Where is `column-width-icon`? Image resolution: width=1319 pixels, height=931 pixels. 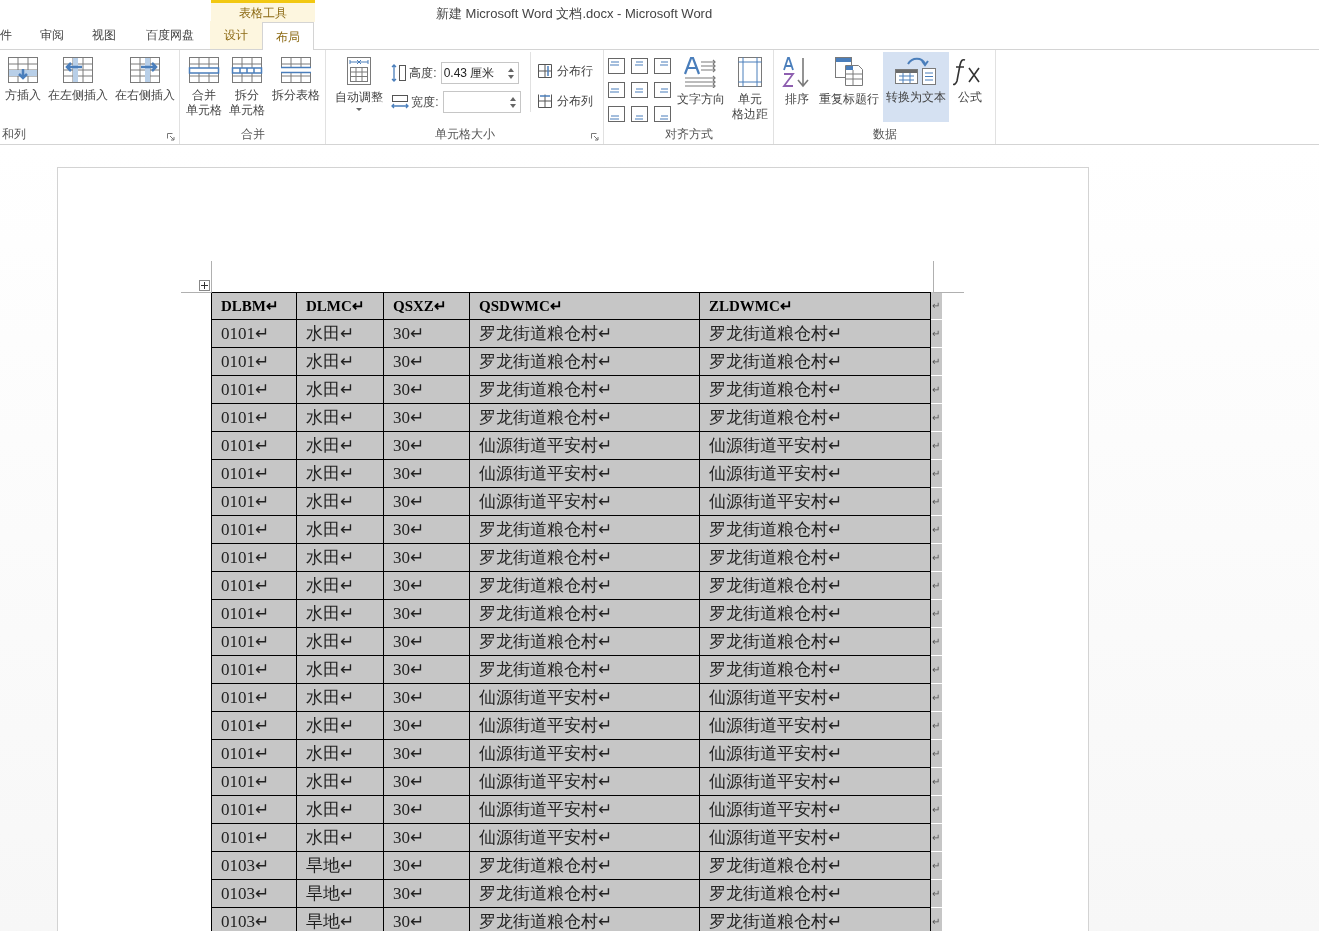 column-width-icon is located at coordinates (400, 102).